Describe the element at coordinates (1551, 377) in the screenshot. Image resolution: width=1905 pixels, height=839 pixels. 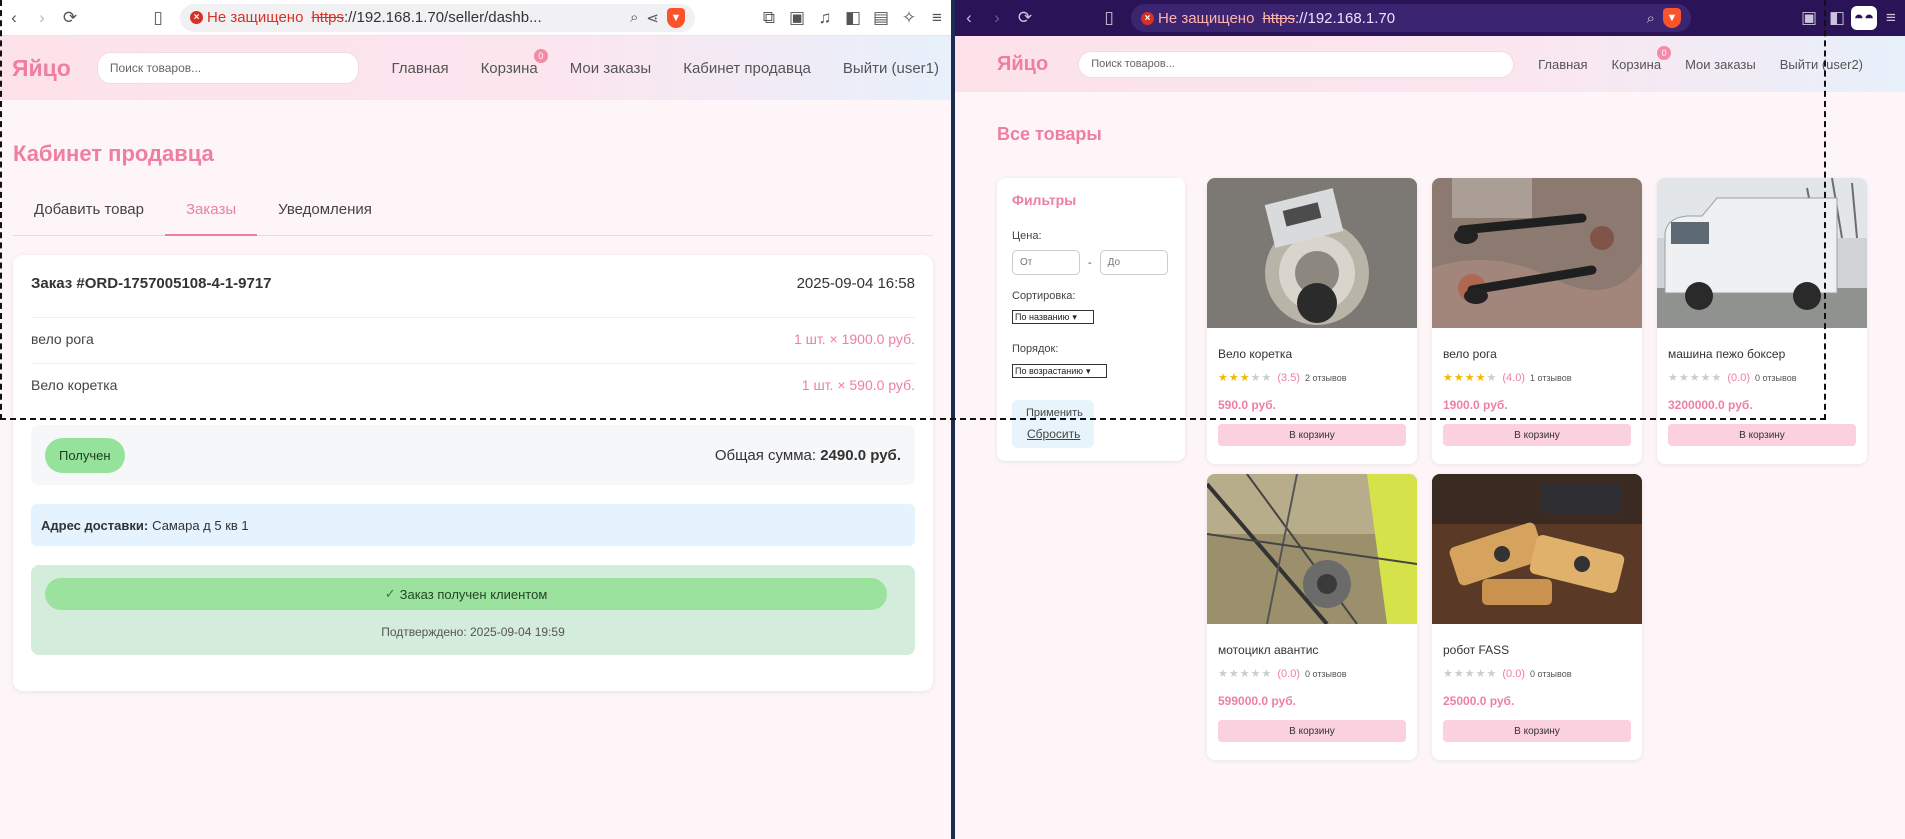
I see `review-count: 1 отзывов` at that location.